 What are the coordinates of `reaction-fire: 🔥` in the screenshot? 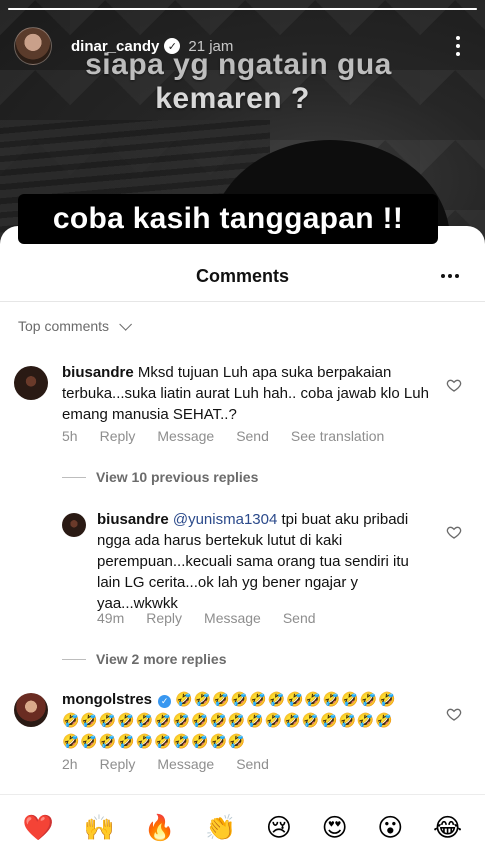 It's located at (159, 828).